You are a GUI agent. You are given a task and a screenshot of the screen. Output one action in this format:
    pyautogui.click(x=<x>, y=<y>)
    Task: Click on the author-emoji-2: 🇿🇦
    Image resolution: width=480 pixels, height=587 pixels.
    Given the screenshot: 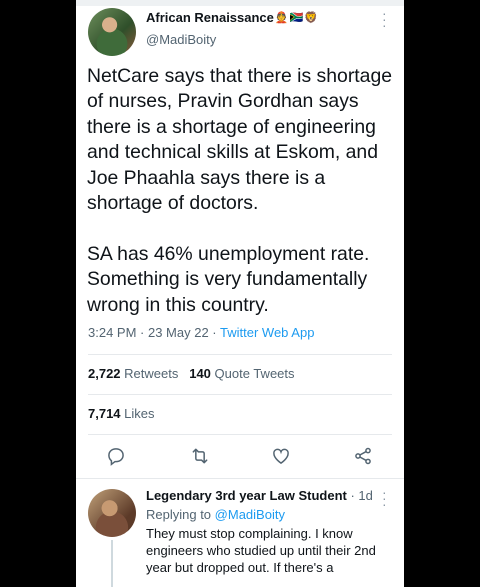 What is the action you would take?
    pyautogui.click(x=296, y=18)
    